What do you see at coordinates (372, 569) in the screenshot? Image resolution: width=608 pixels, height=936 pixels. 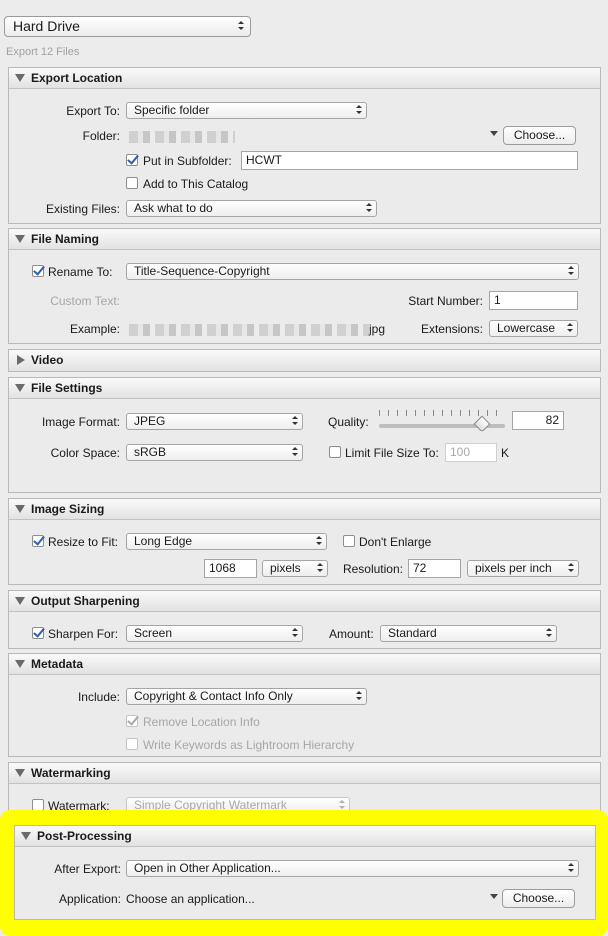 I see `resolution-label: Resolution:` at bounding box center [372, 569].